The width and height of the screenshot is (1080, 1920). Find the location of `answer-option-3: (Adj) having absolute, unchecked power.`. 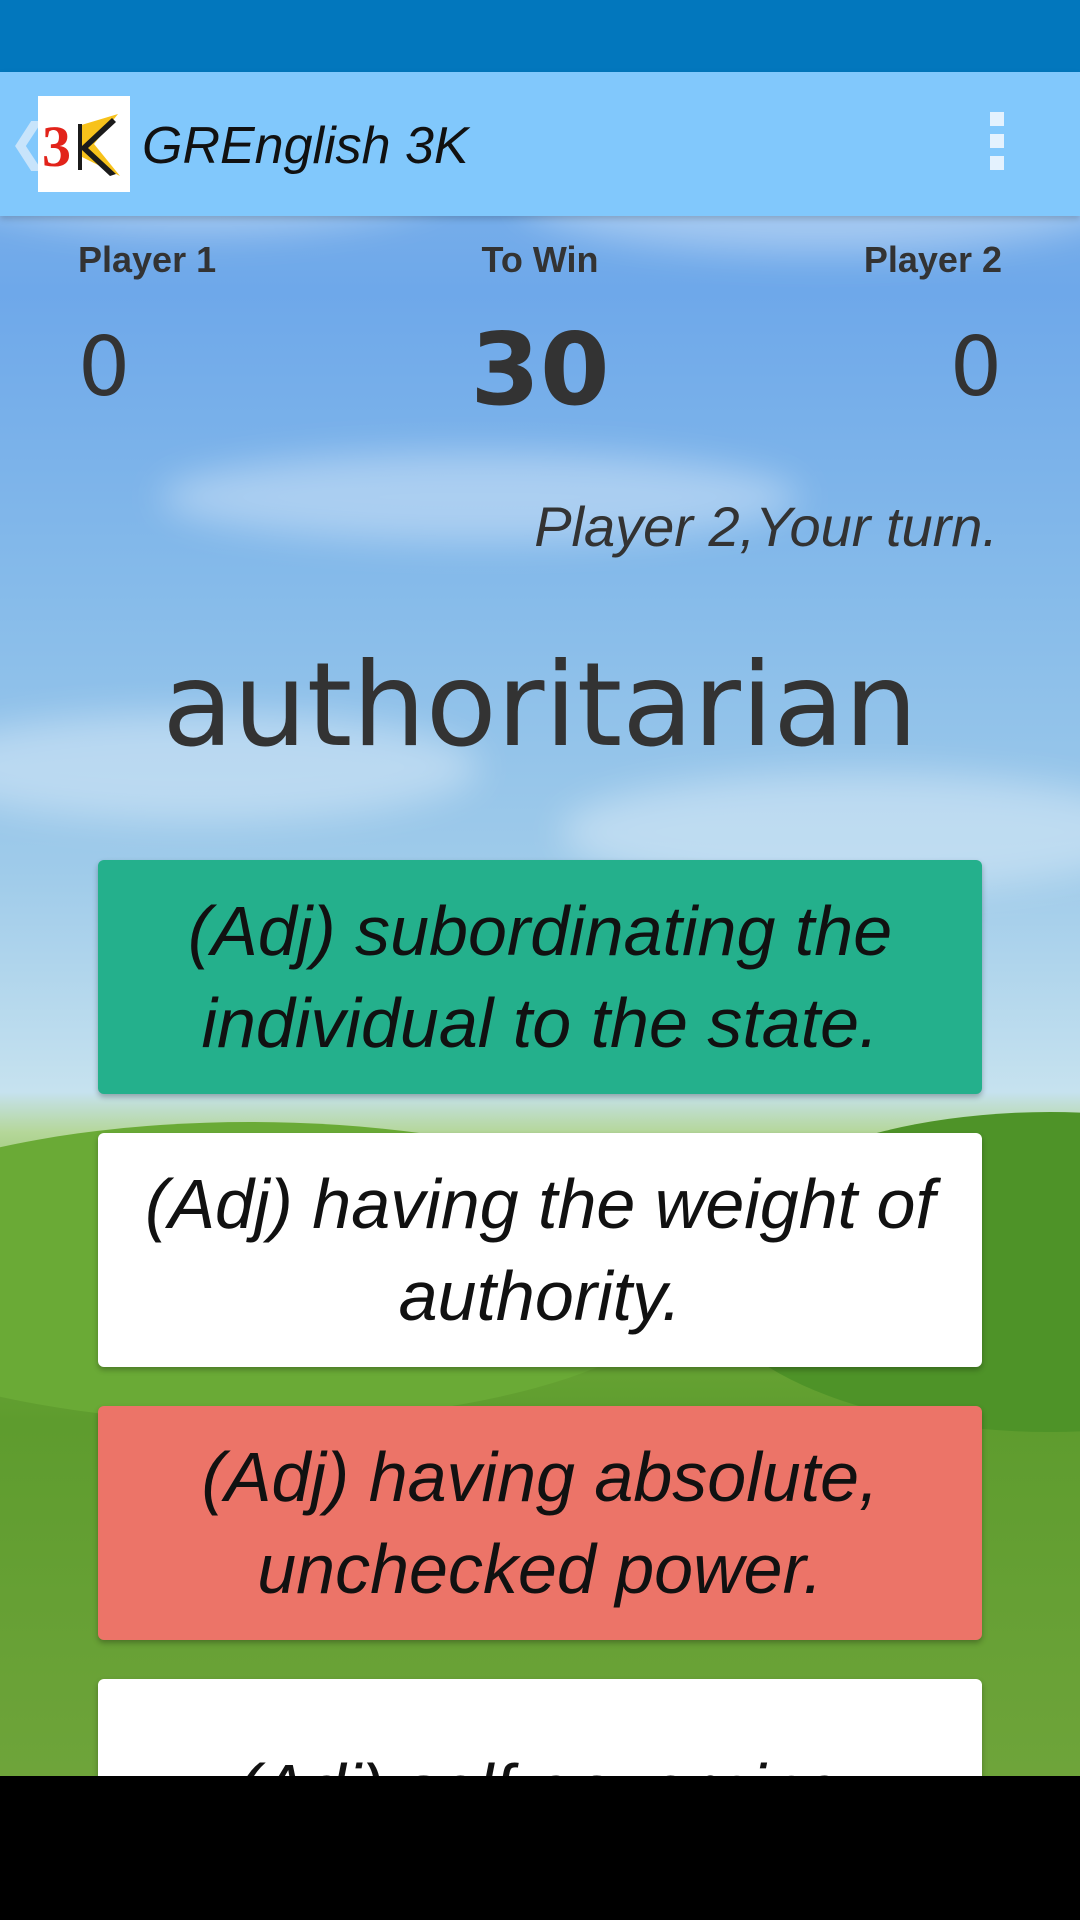

answer-option-3: (Adj) having absolute, unchecked power. is located at coordinates (540, 1523).